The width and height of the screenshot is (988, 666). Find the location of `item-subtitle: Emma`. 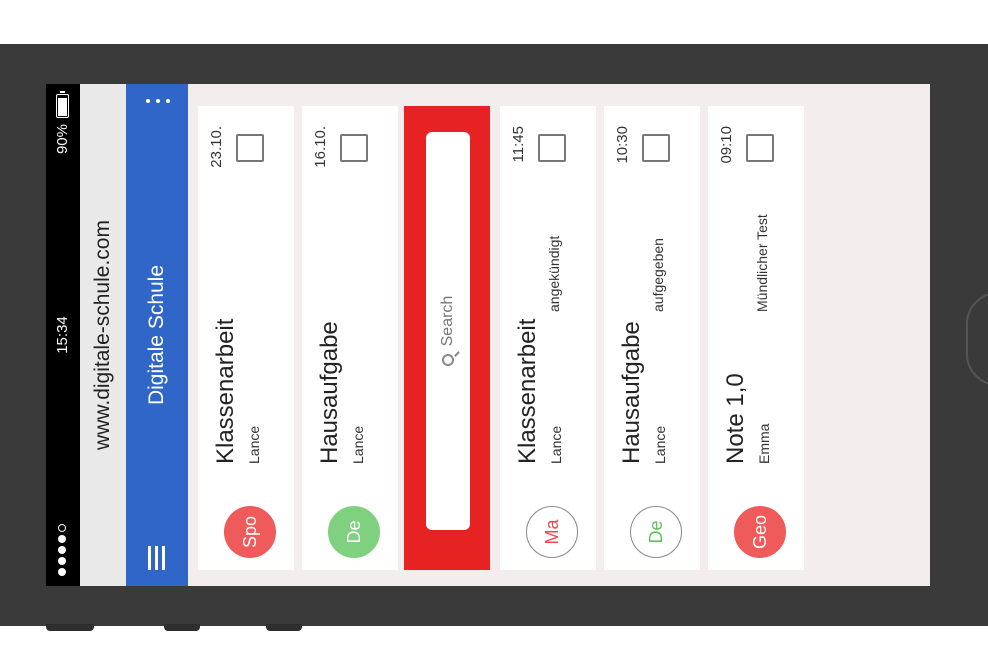

item-subtitle: Emma is located at coordinates (764, 443).